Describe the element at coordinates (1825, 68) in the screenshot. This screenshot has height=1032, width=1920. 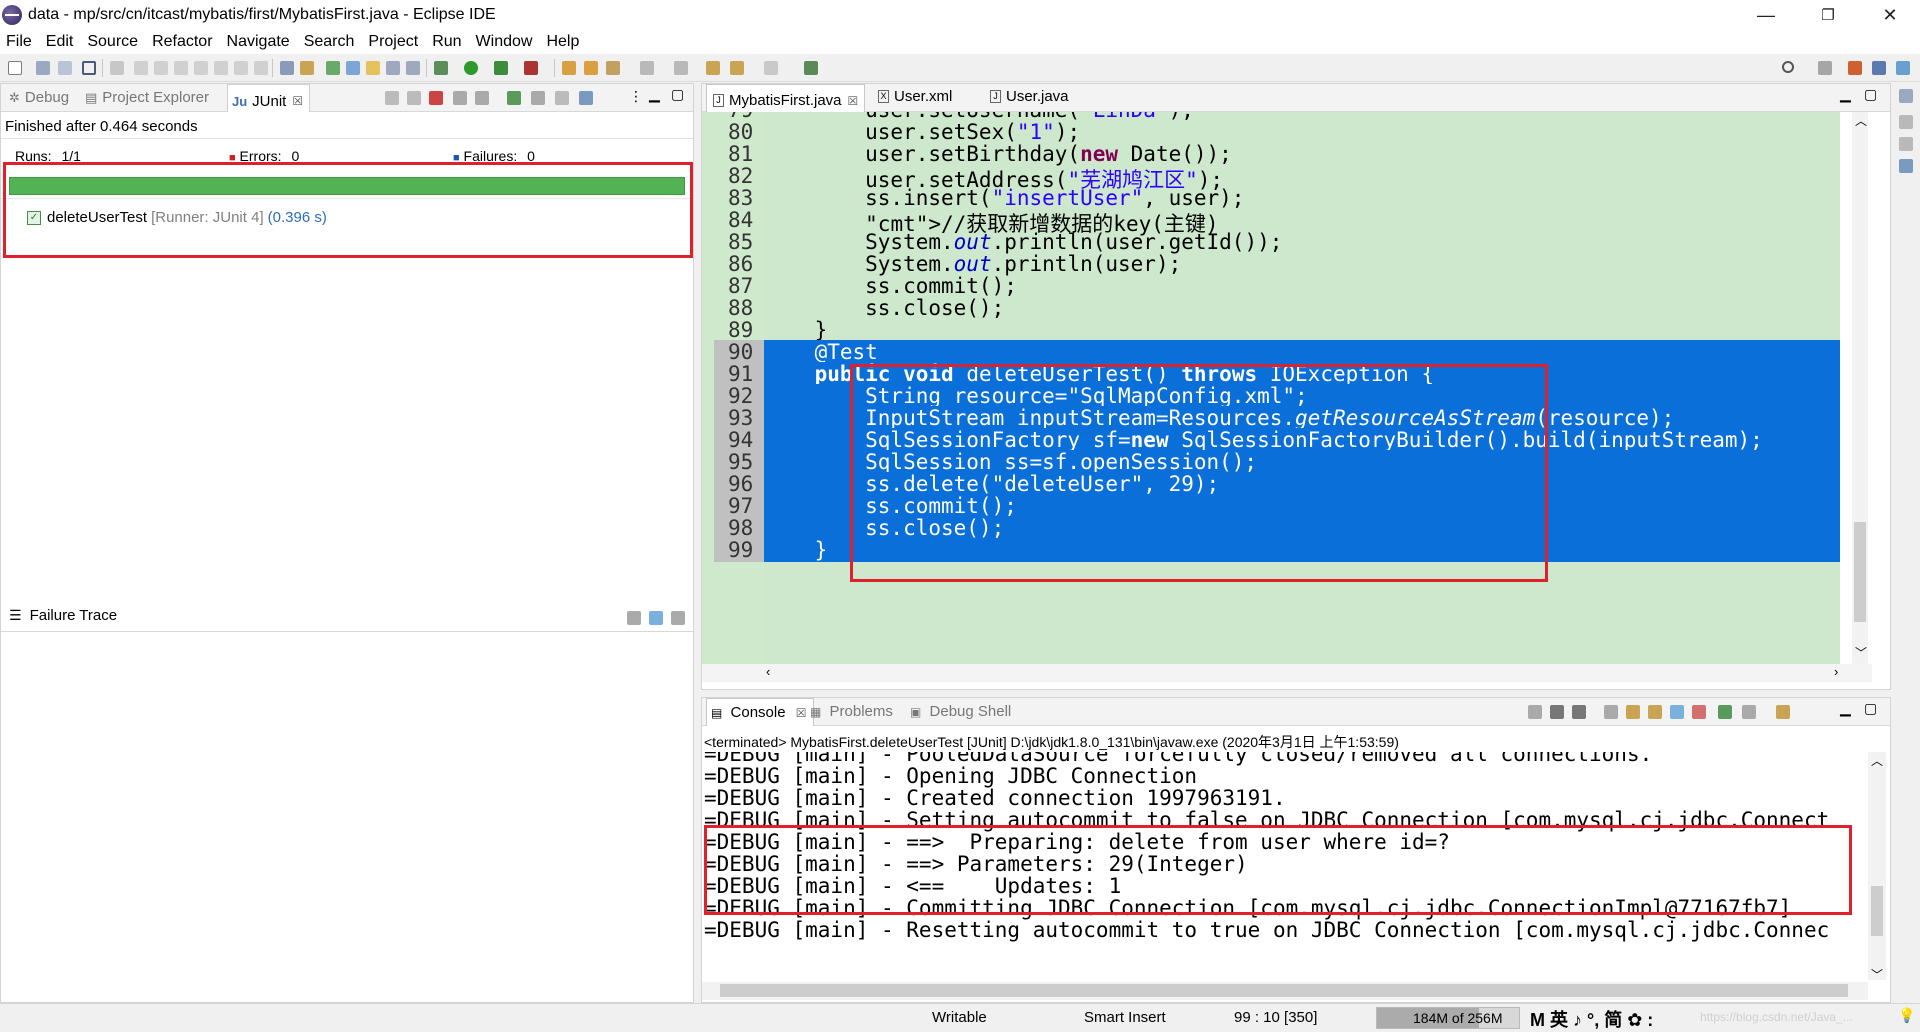
I see `open-perspective-icon` at that location.